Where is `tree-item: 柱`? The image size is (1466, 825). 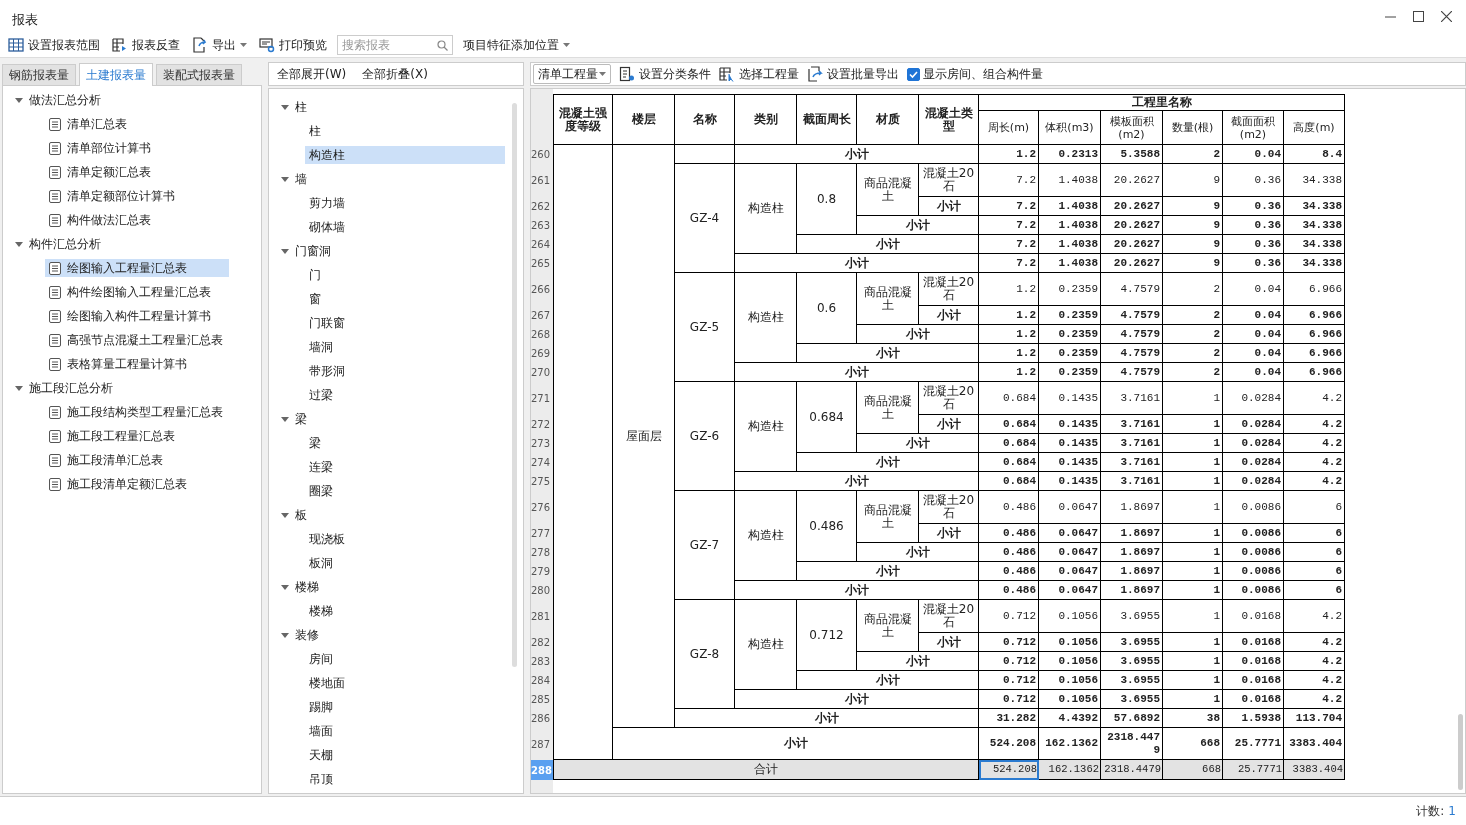 tree-item: 柱 is located at coordinates (405, 131).